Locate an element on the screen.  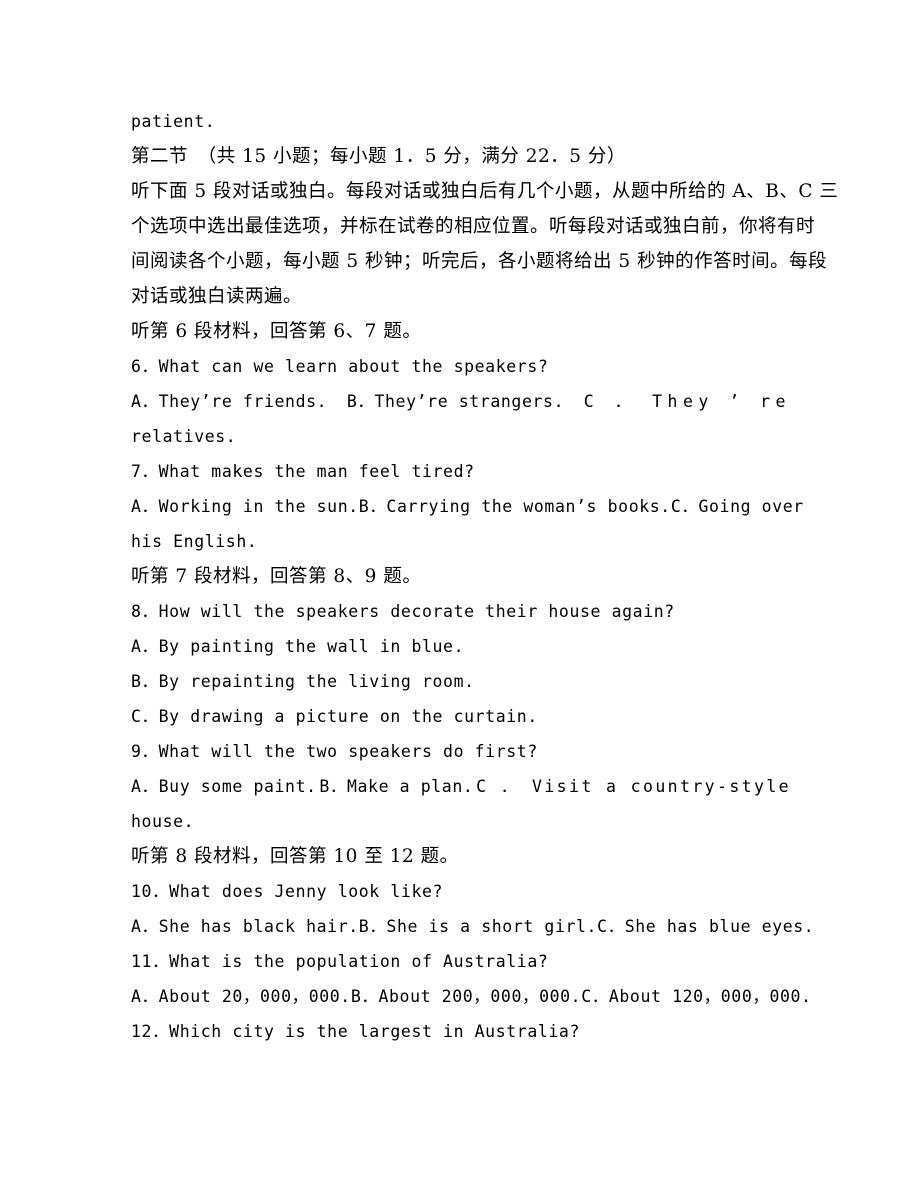
question-6-option-c-wrap: relatives. is located at coordinates (184, 436).